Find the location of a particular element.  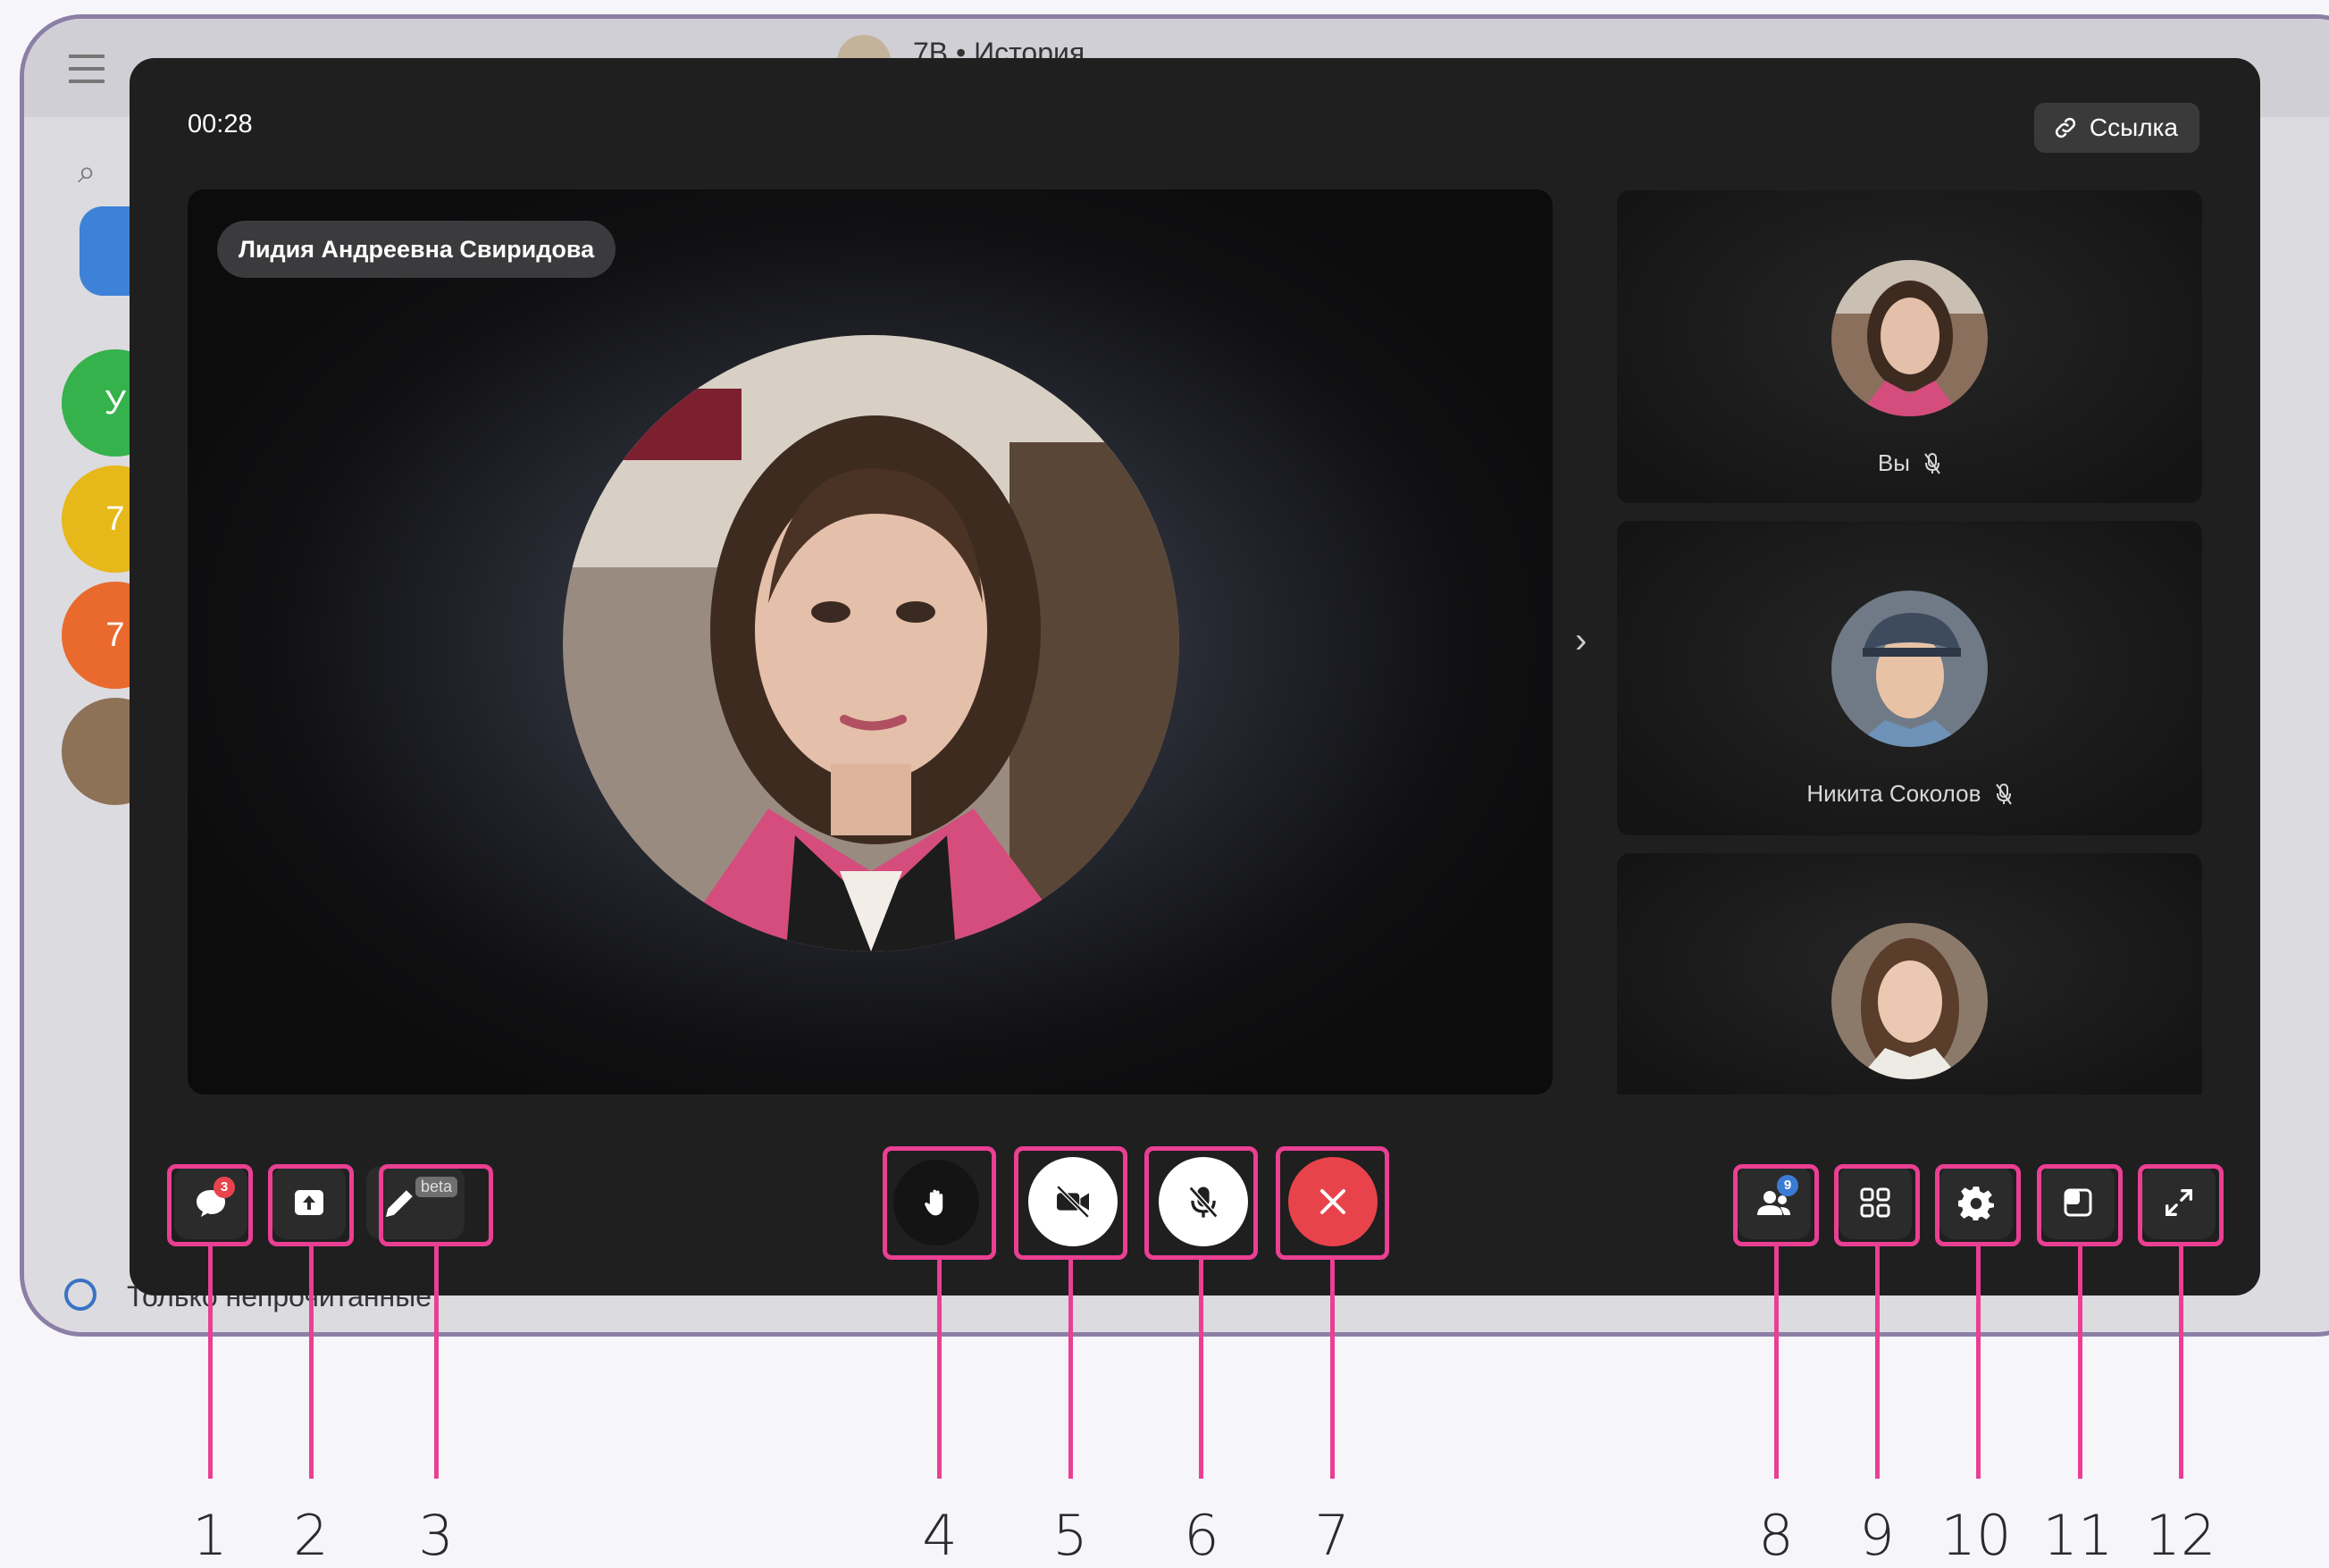

annotation-number: 7 is located at coordinates (1332, 1535).